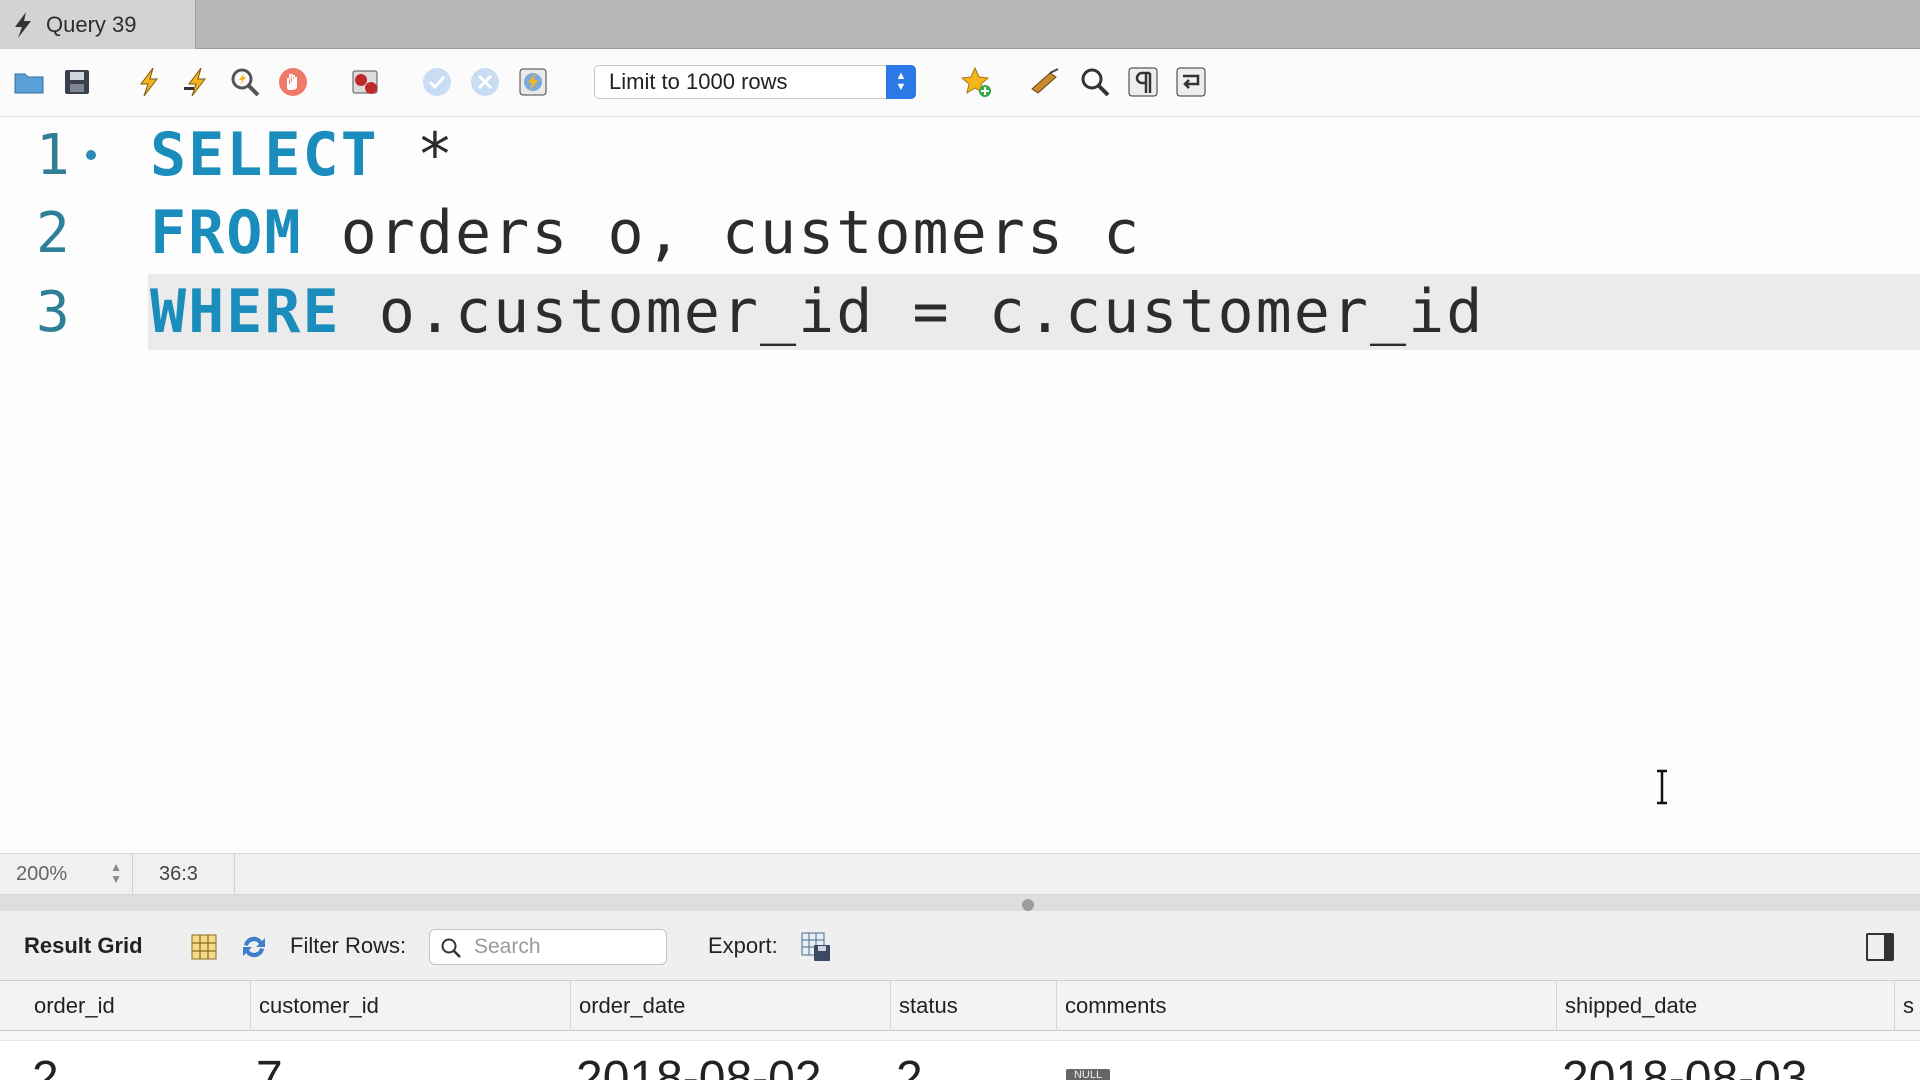  I want to click on filter-rows-label: Filter Rows:, so click(348, 945).